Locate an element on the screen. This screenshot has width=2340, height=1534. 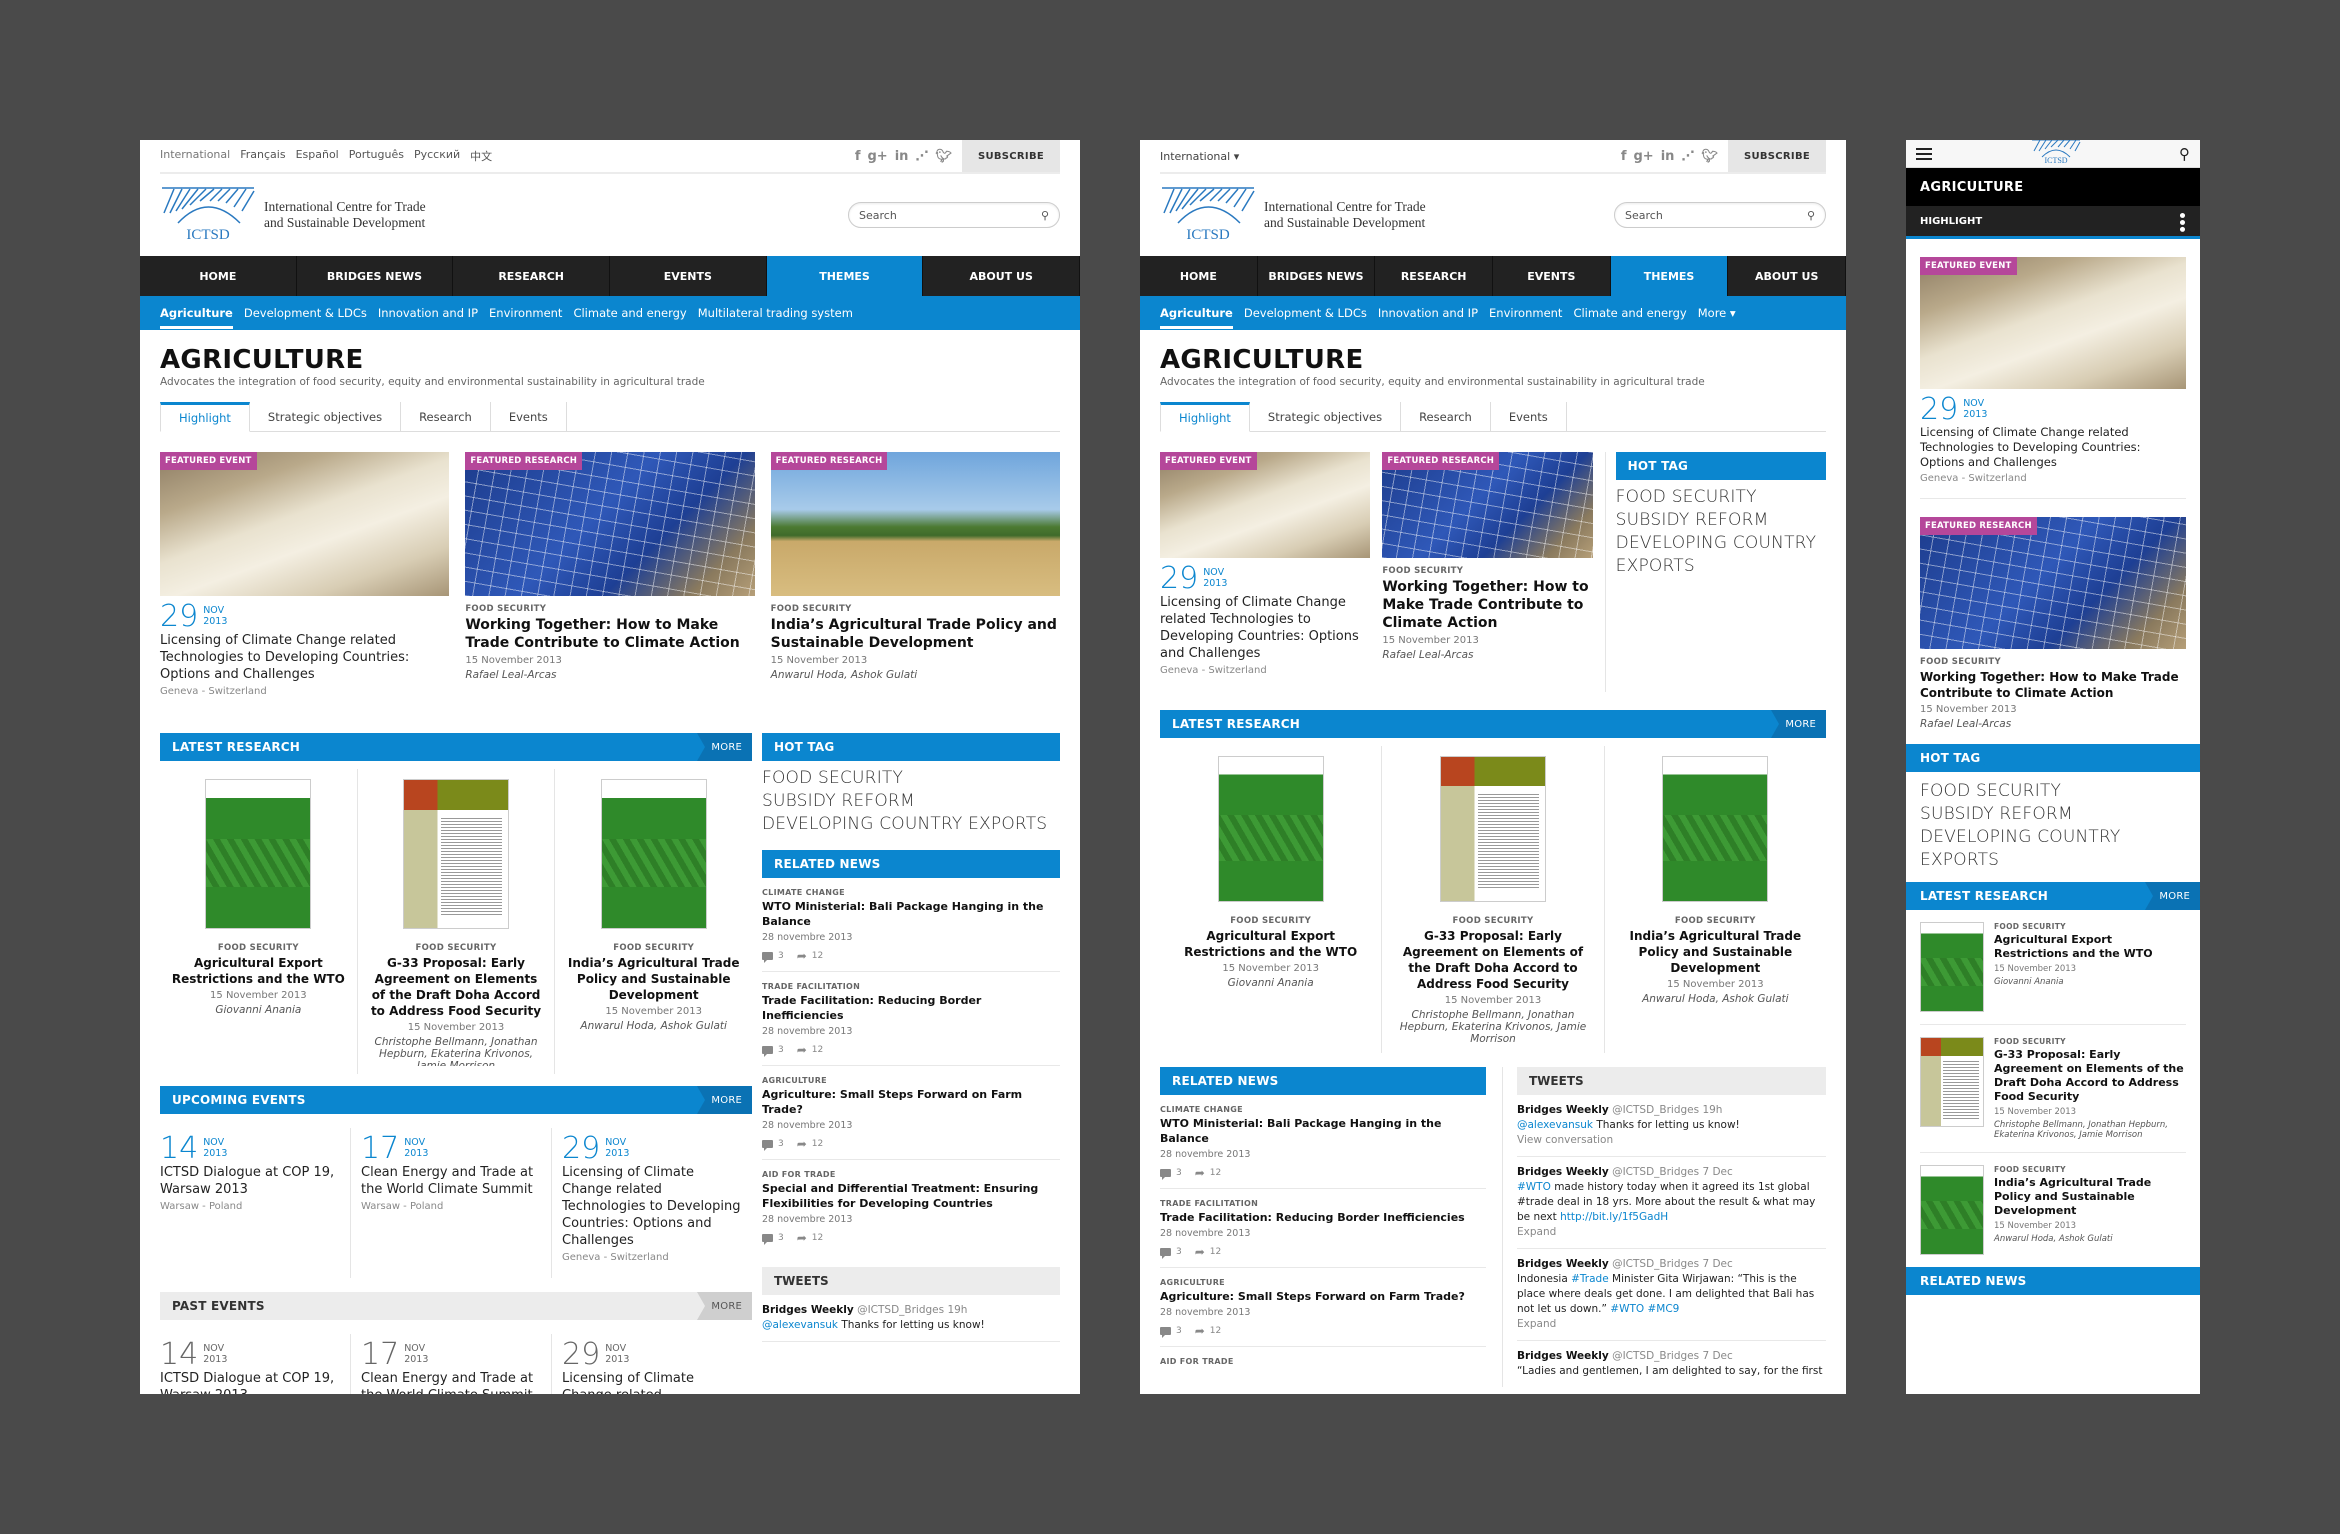
tweet-hashtag: #WTO is located at coordinates (1534, 1187).